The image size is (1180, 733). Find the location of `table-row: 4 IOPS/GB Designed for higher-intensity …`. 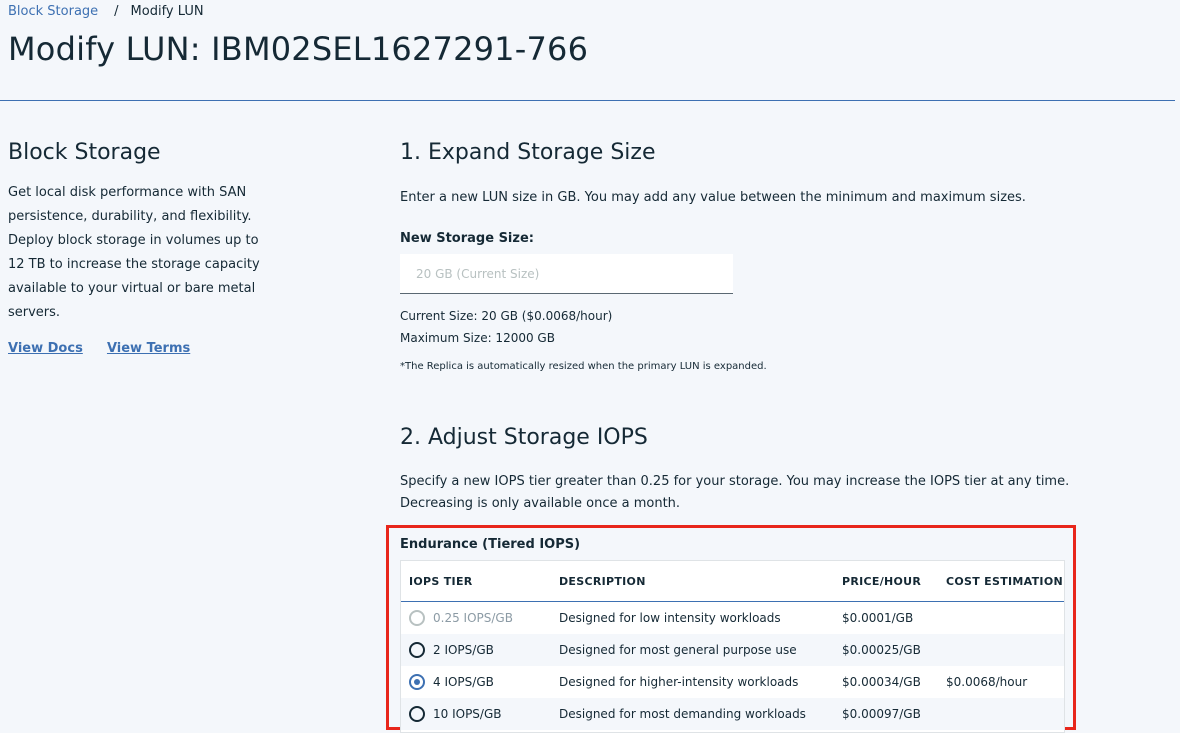

table-row: 4 IOPS/GB Designed for higher-intensity … is located at coordinates (732, 682).